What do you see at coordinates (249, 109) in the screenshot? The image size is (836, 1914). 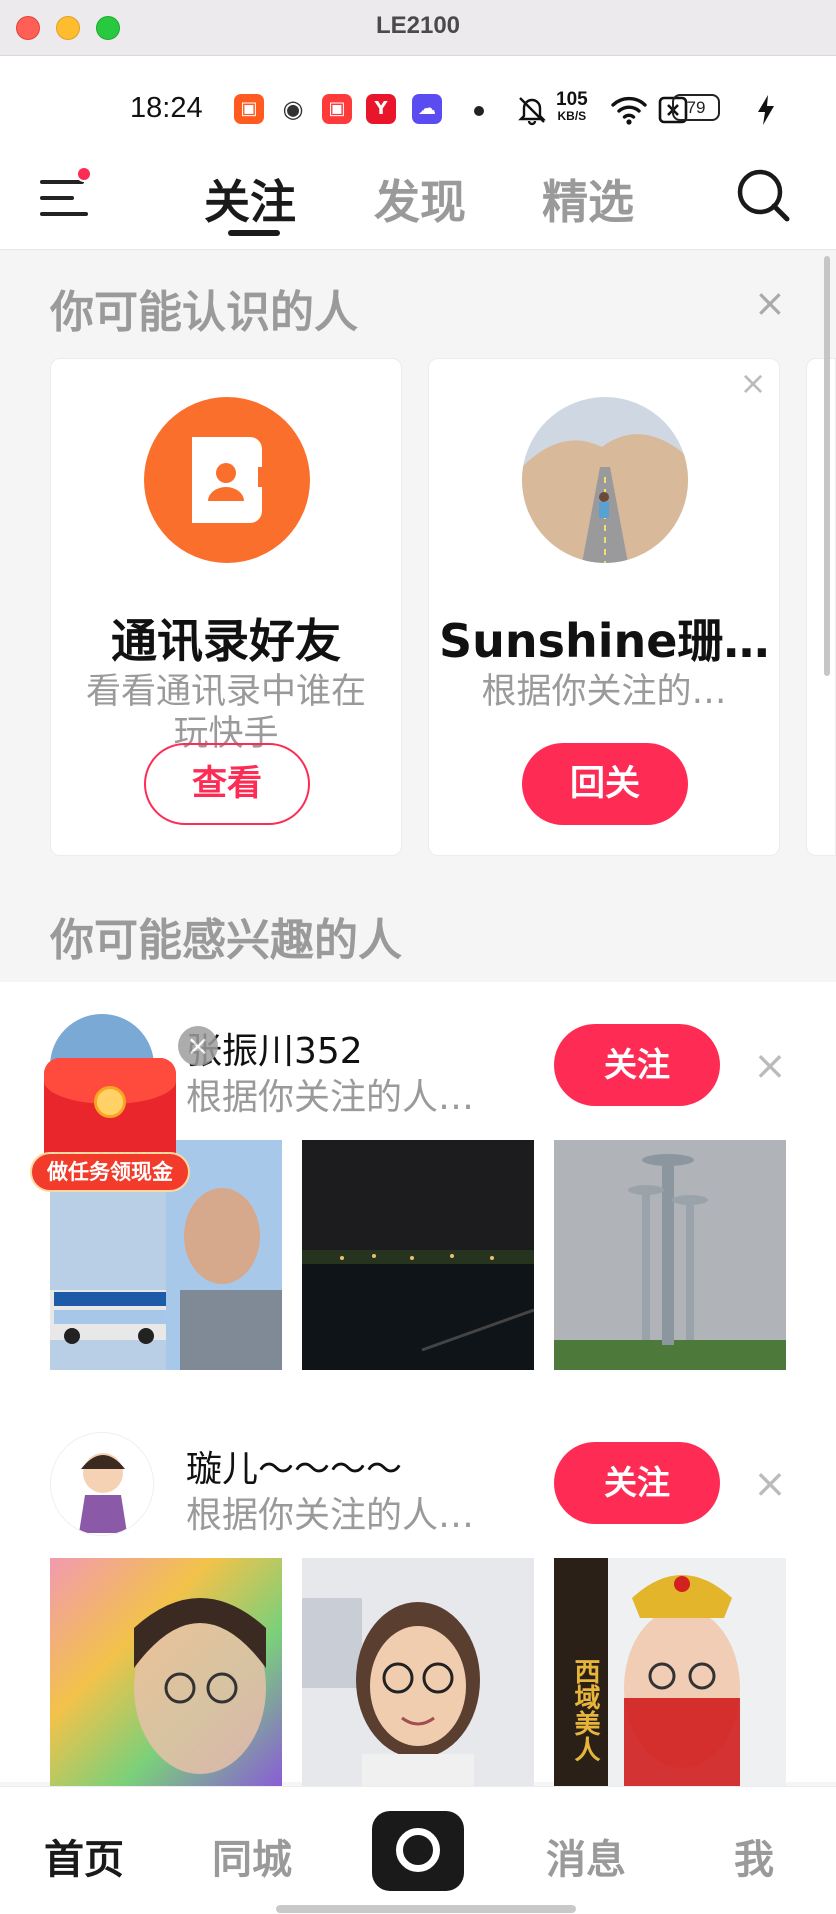 I see `kuaishou-app-icon: ▣` at bounding box center [249, 109].